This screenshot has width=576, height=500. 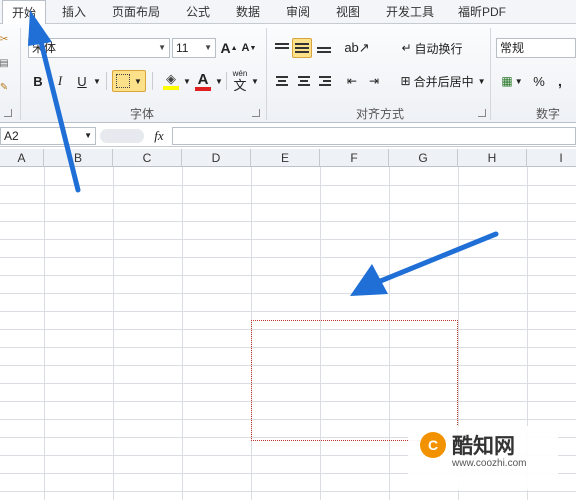 I want to click on arrow-to-home-tab, so click(x=54, y=101).